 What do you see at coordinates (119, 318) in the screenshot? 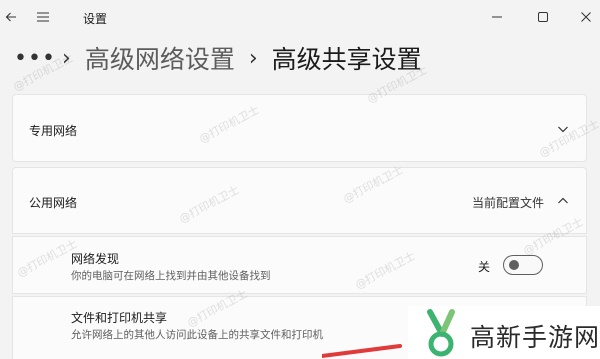
I see `setting-title: 文件和打印机共享` at bounding box center [119, 318].